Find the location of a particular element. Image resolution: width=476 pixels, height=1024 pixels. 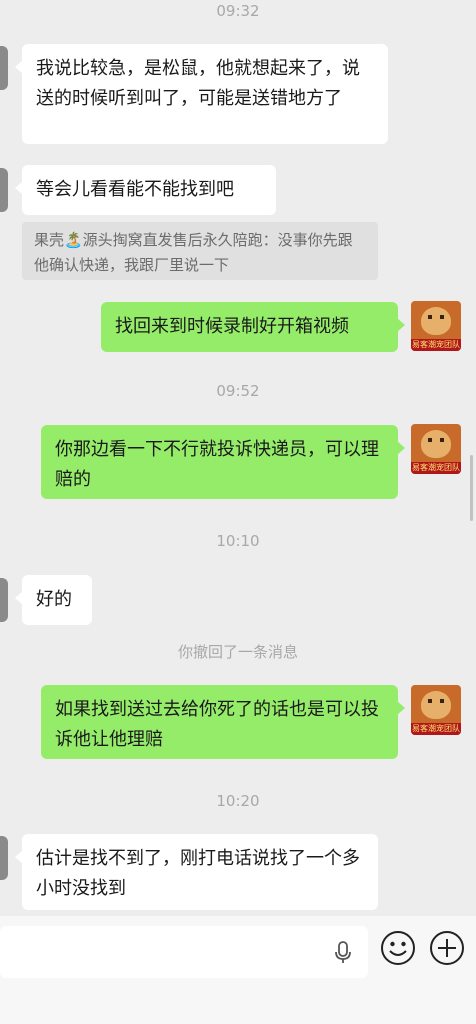

message-bubble-outgoing: 如果找到送过去给你死了的话也是可以投诉他让他理赔 is located at coordinates (223, 722).